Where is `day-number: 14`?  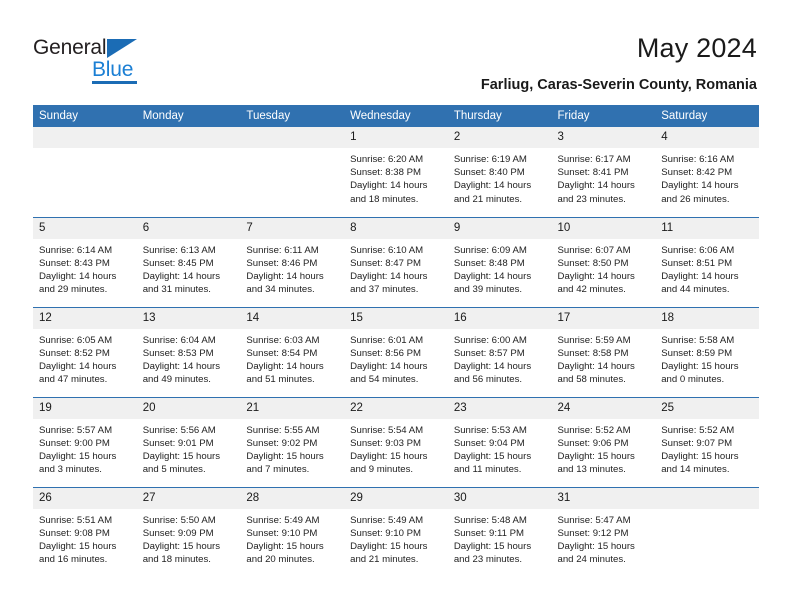
day-number: 14 is located at coordinates (292, 318).